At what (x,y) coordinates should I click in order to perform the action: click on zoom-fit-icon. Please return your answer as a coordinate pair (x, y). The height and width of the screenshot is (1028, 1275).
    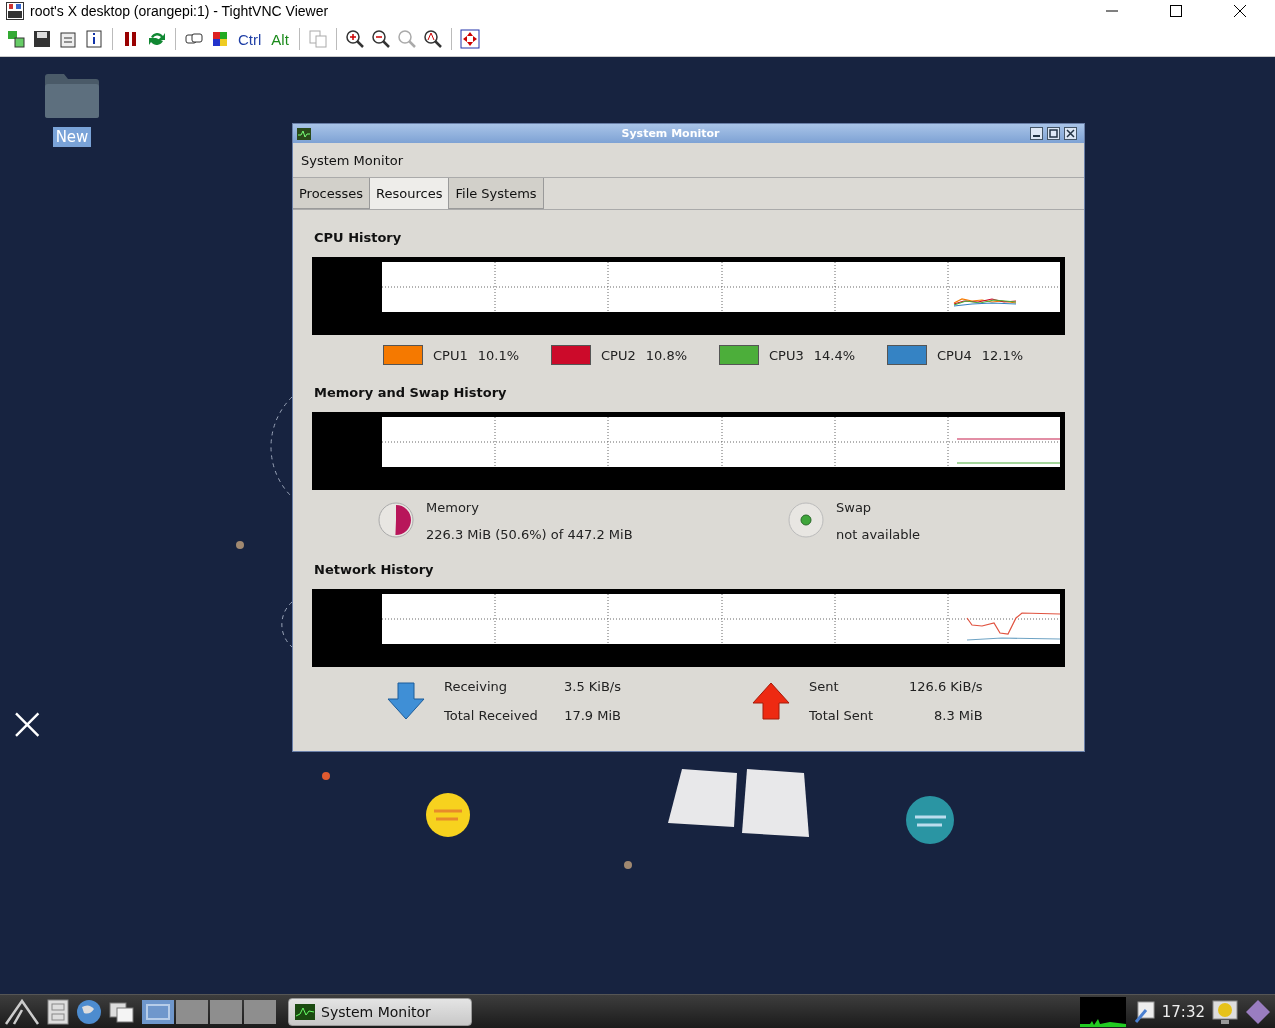
    Looking at the image, I should click on (432, 39).